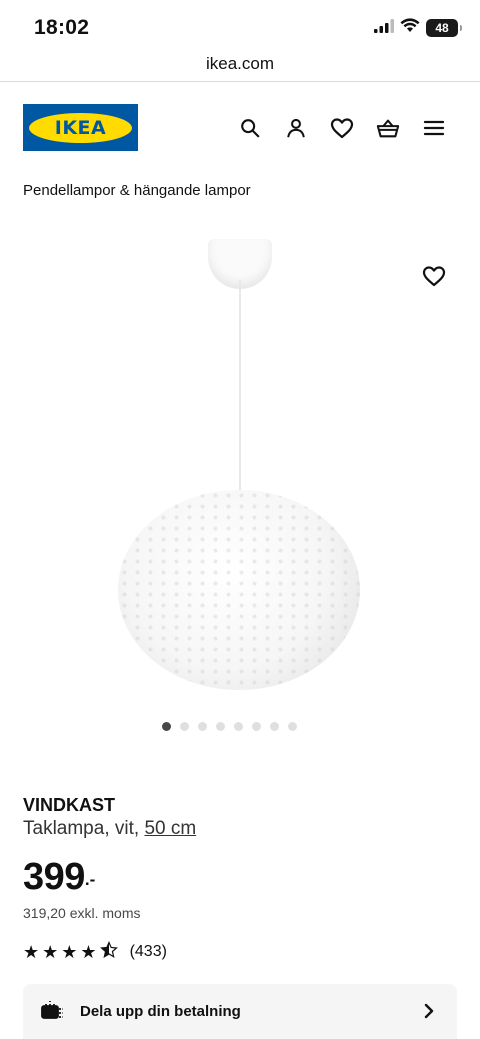 This screenshot has width=480, height=1039. What do you see at coordinates (148, 951) in the screenshot?
I see `rating-count: (433)` at bounding box center [148, 951].